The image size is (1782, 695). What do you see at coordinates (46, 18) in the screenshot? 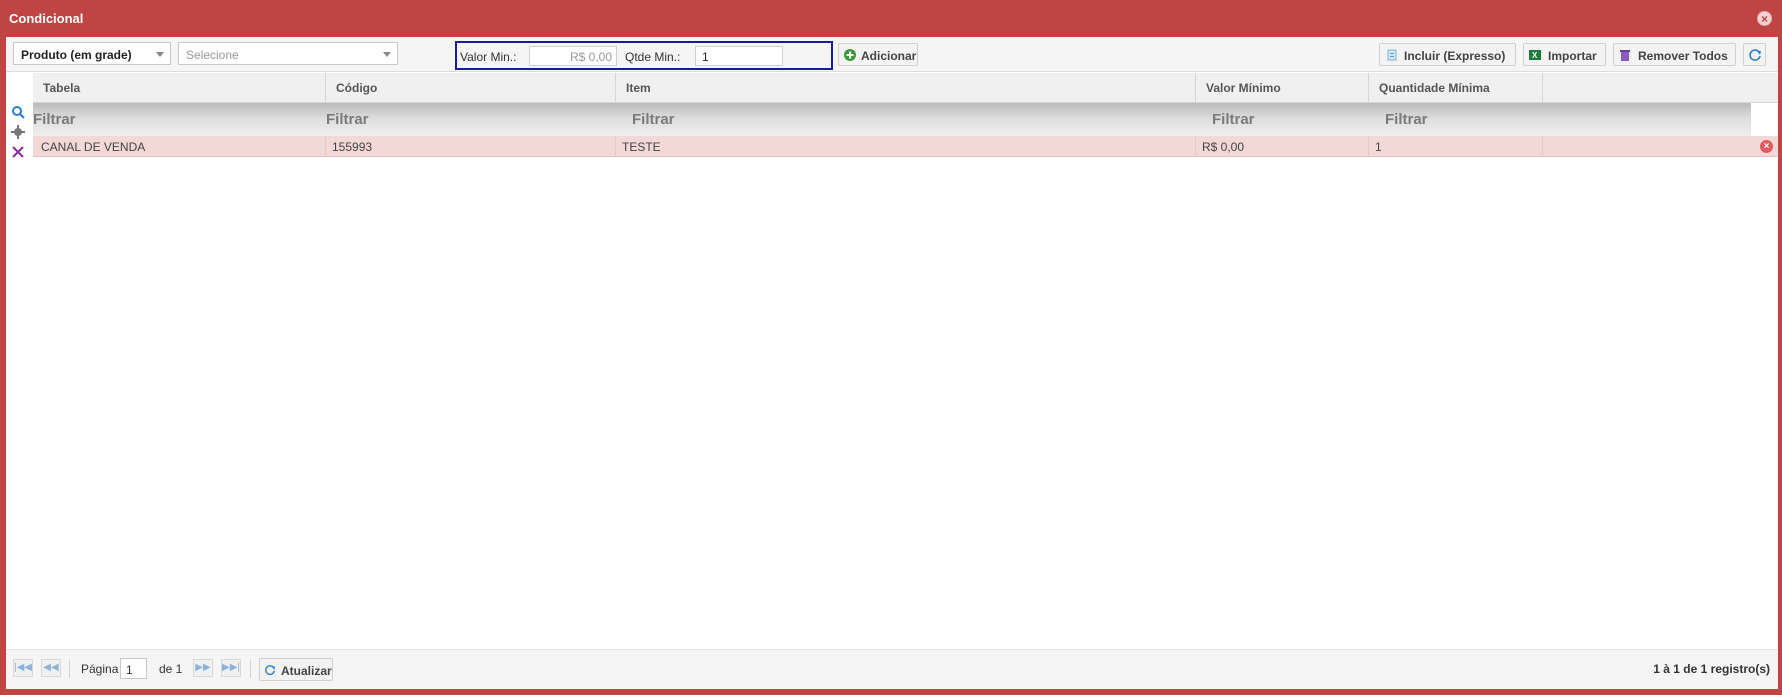
I see `window-title: Condicional` at bounding box center [46, 18].